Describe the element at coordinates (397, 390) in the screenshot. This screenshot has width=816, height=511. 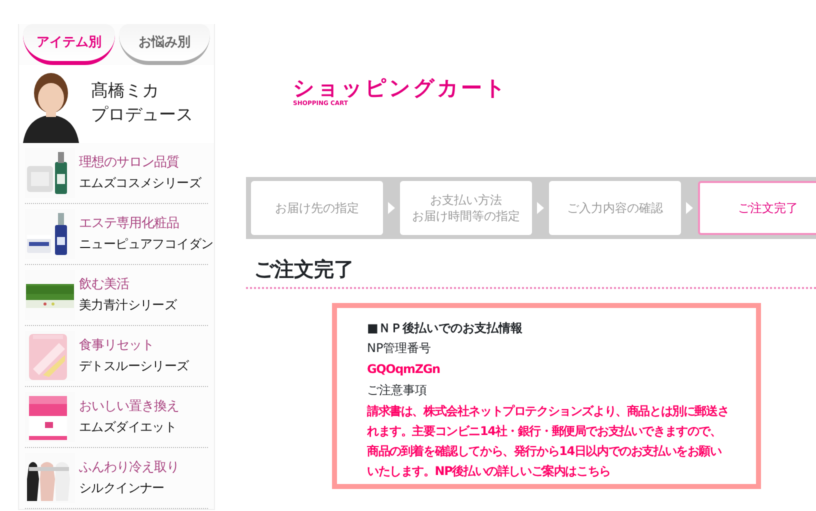
I see `info-label: ご注意事項` at that location.